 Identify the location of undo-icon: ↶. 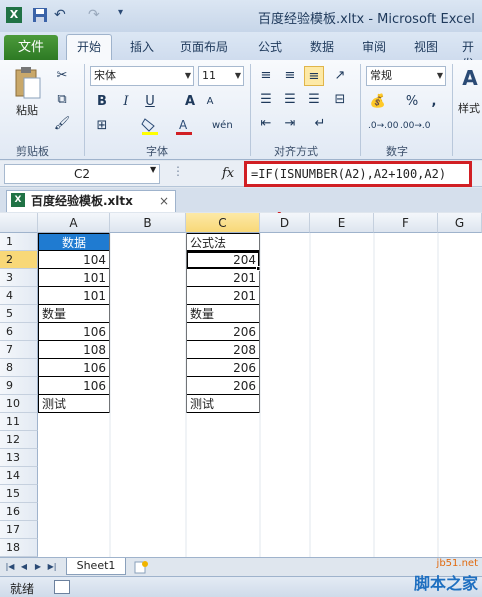
(62, 15).